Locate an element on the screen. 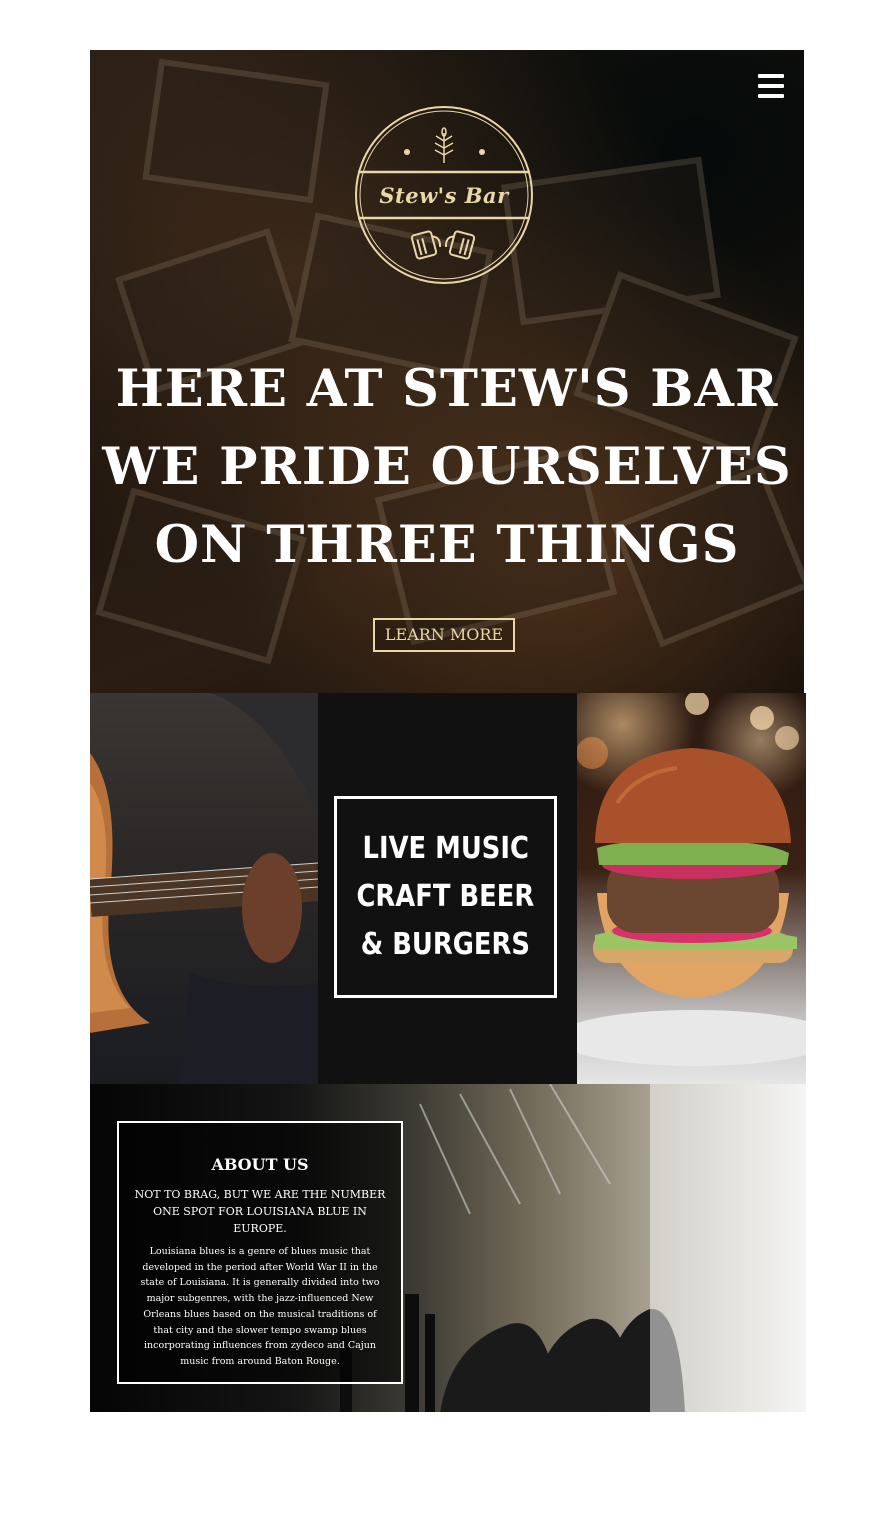 This screenshot has width=890, height=1518. hero-headline-line: WE PRIDE OURSELVES is located at coordinates (447, 467).